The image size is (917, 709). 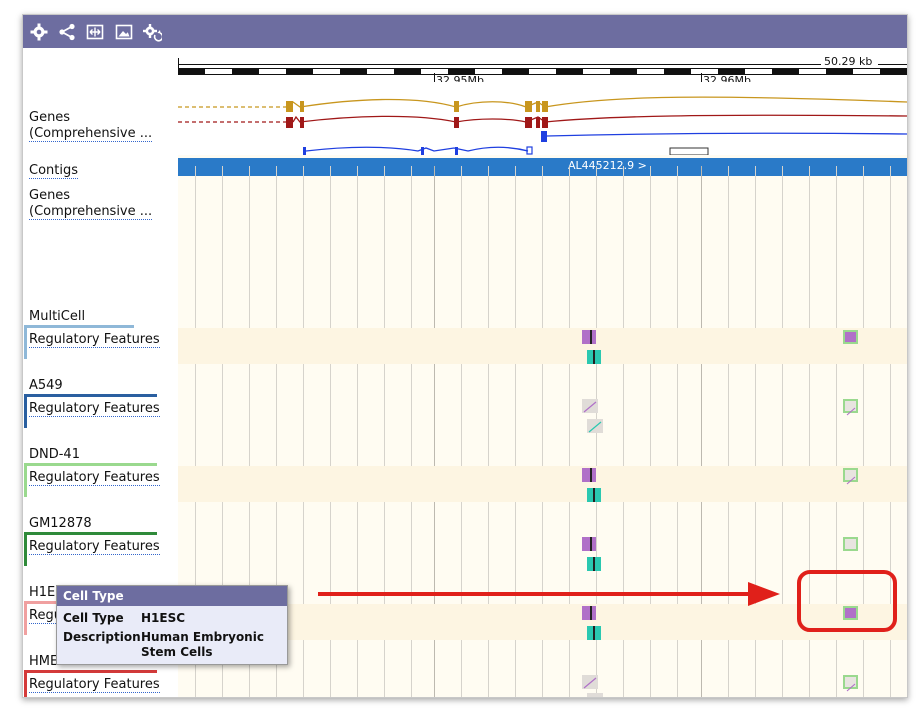 What do you see at coordinates (172, 596) in the screenshot?
I see `tooltip-title: Cell Type` at bounding box center [172, 596].